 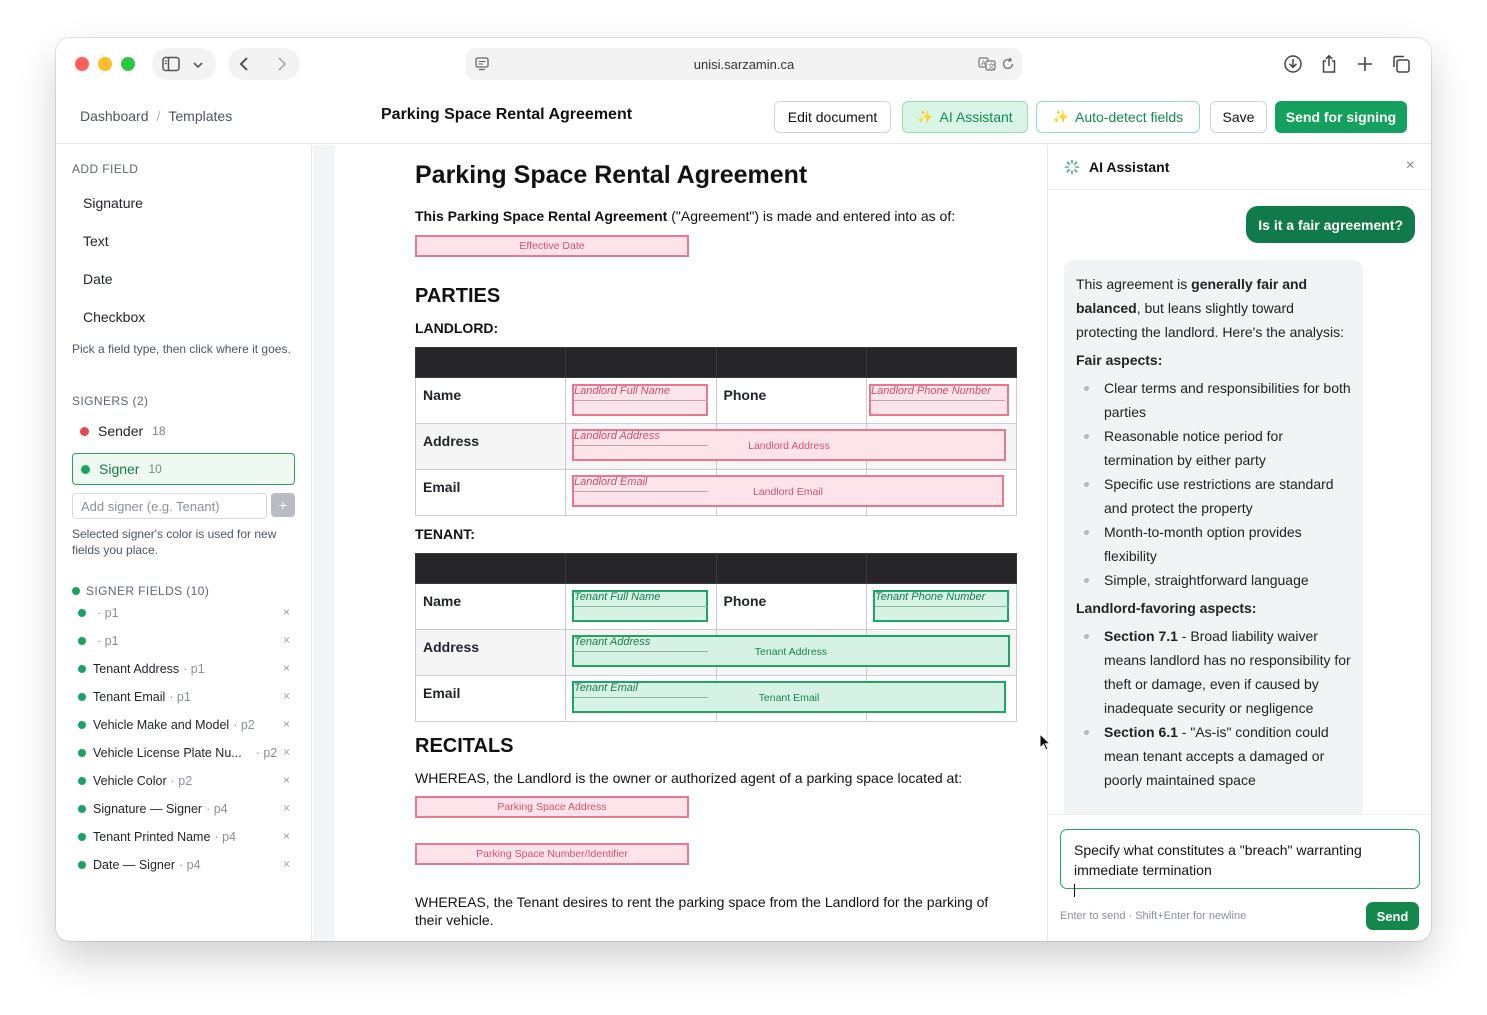 What do you see at coordinates (200, 116) in the screenshot?
I see `breadcrumb-templates: Templates` at bounding box center [200, 116].